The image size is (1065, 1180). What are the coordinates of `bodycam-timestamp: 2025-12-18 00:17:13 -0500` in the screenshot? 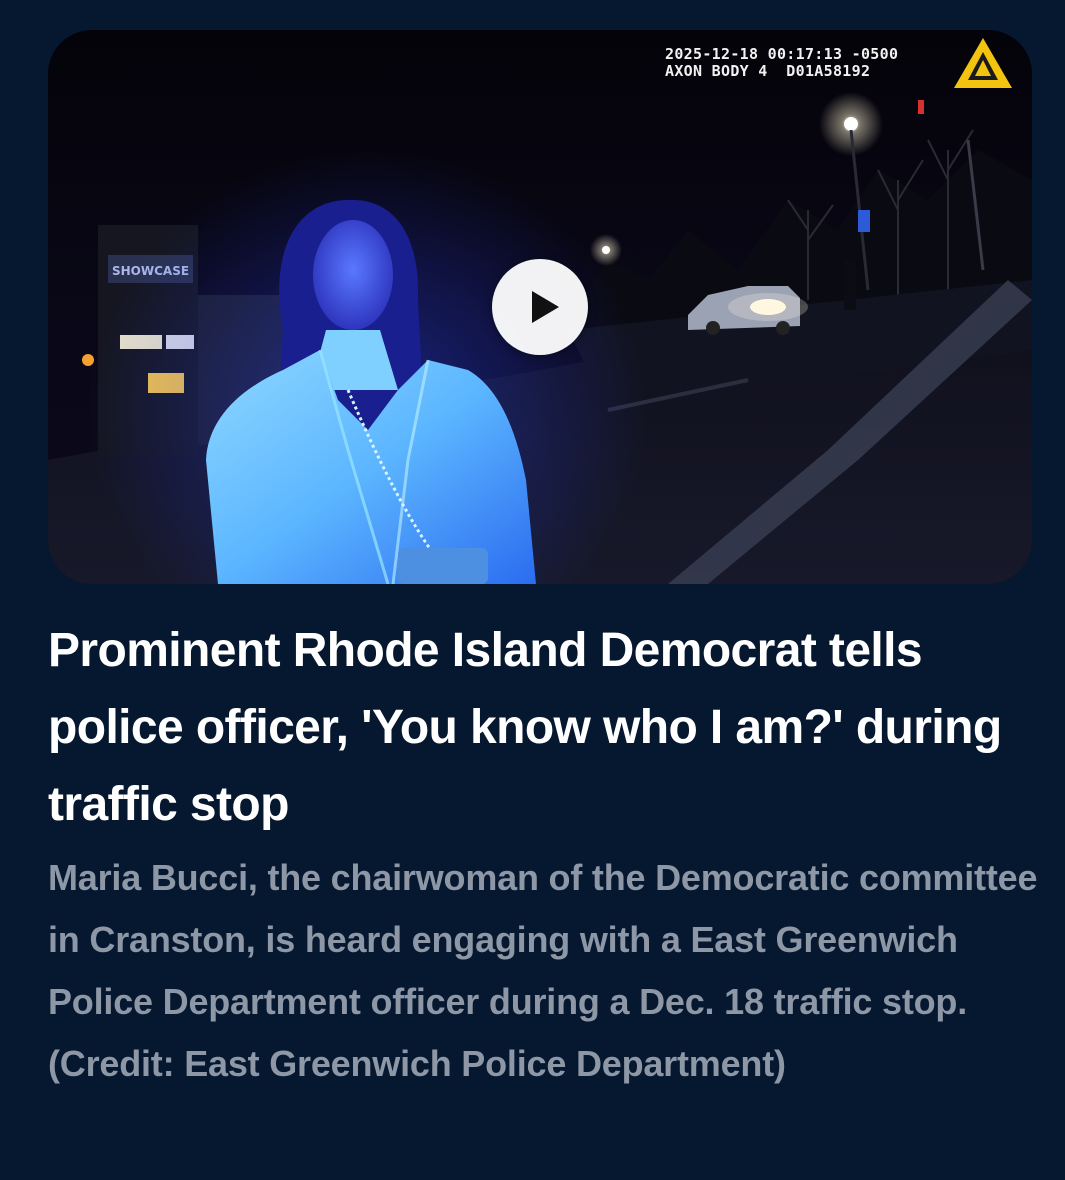 It's located at (782, 54).